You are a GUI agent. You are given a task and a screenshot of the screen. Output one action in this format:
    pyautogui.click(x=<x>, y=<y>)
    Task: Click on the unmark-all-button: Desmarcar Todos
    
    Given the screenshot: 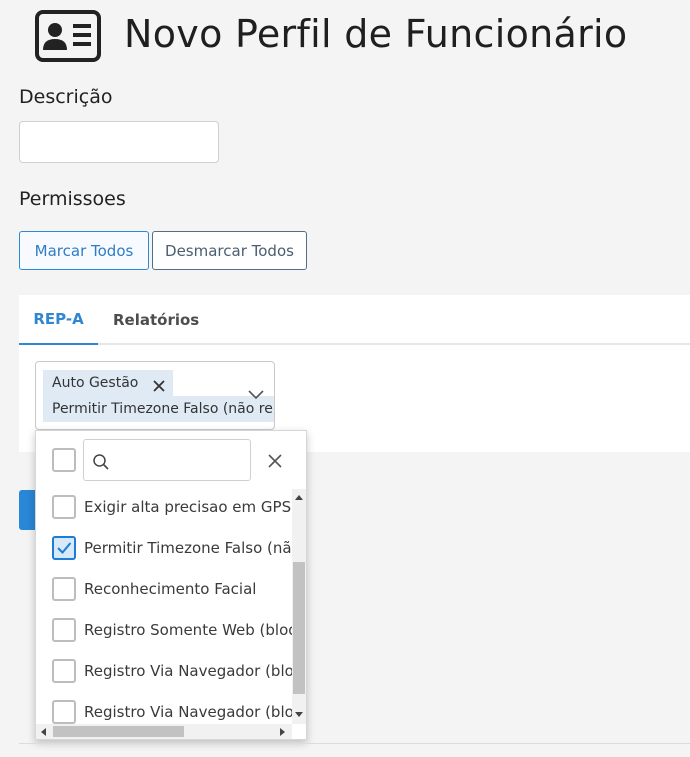 What is the action you would take?
    pyautogui.click(x=229, y=250)
    